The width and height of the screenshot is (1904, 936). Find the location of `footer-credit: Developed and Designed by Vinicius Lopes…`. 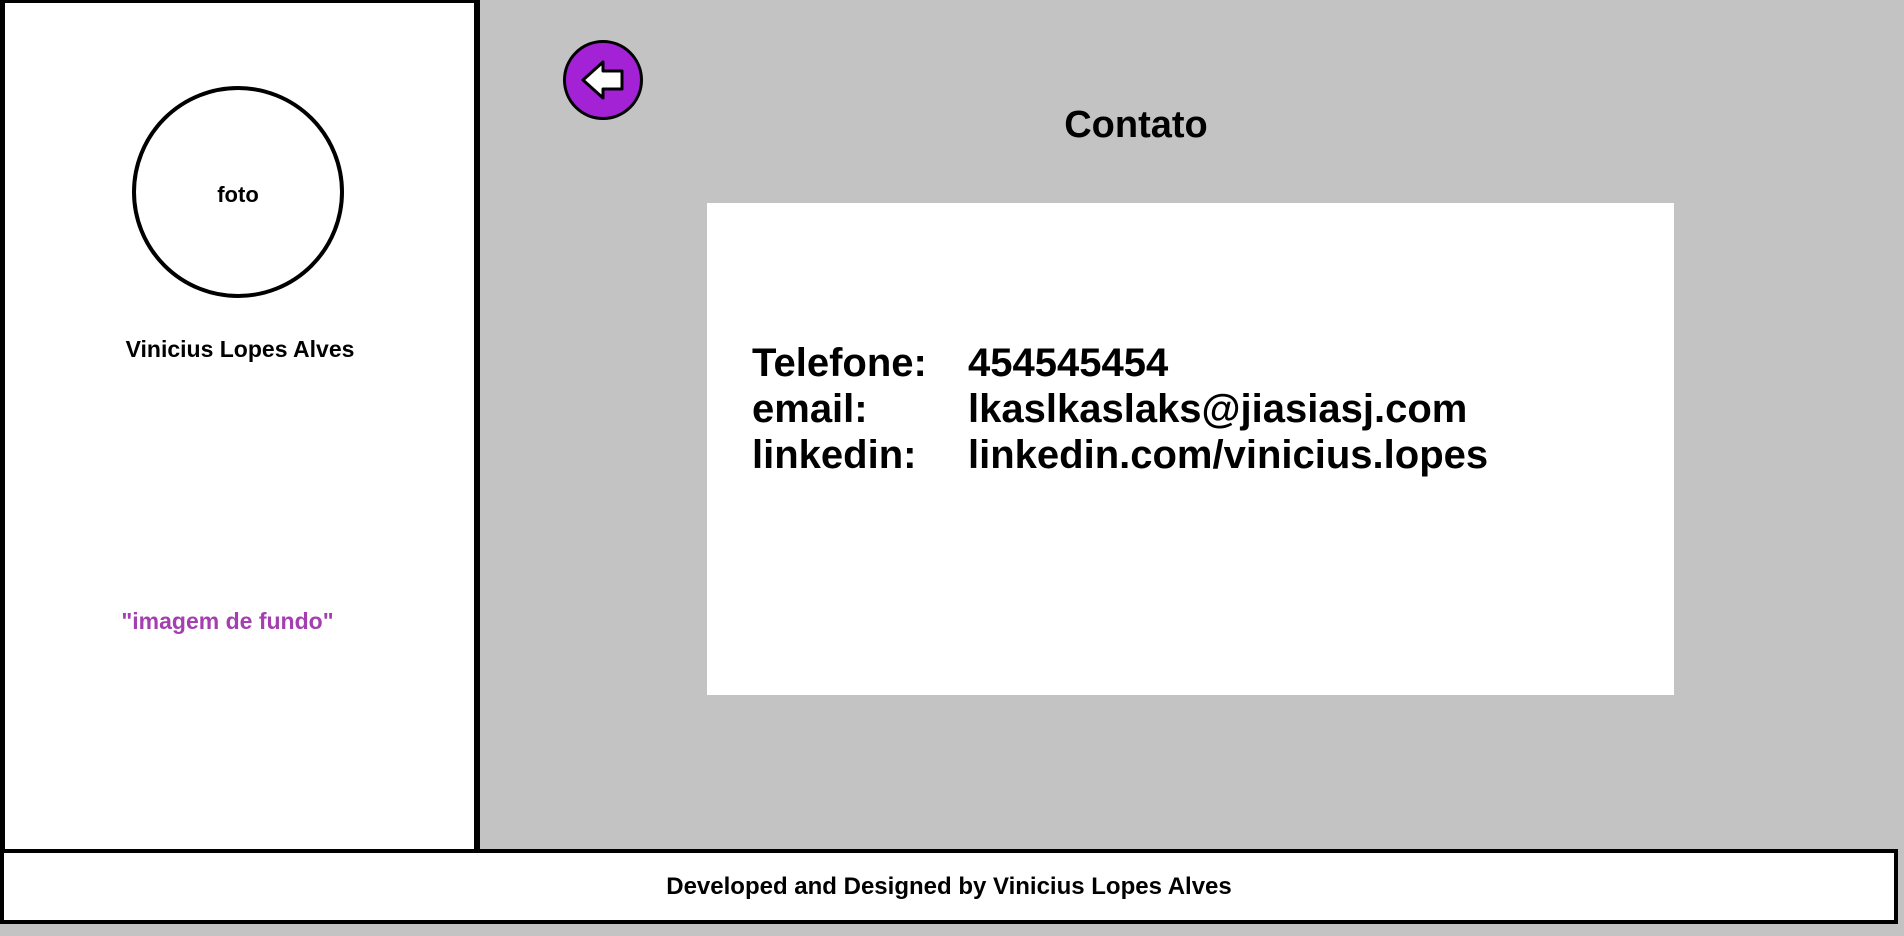

footer-credit: Developed and Designed by Vinicius Lopes… is located at coordinates (949, 886).